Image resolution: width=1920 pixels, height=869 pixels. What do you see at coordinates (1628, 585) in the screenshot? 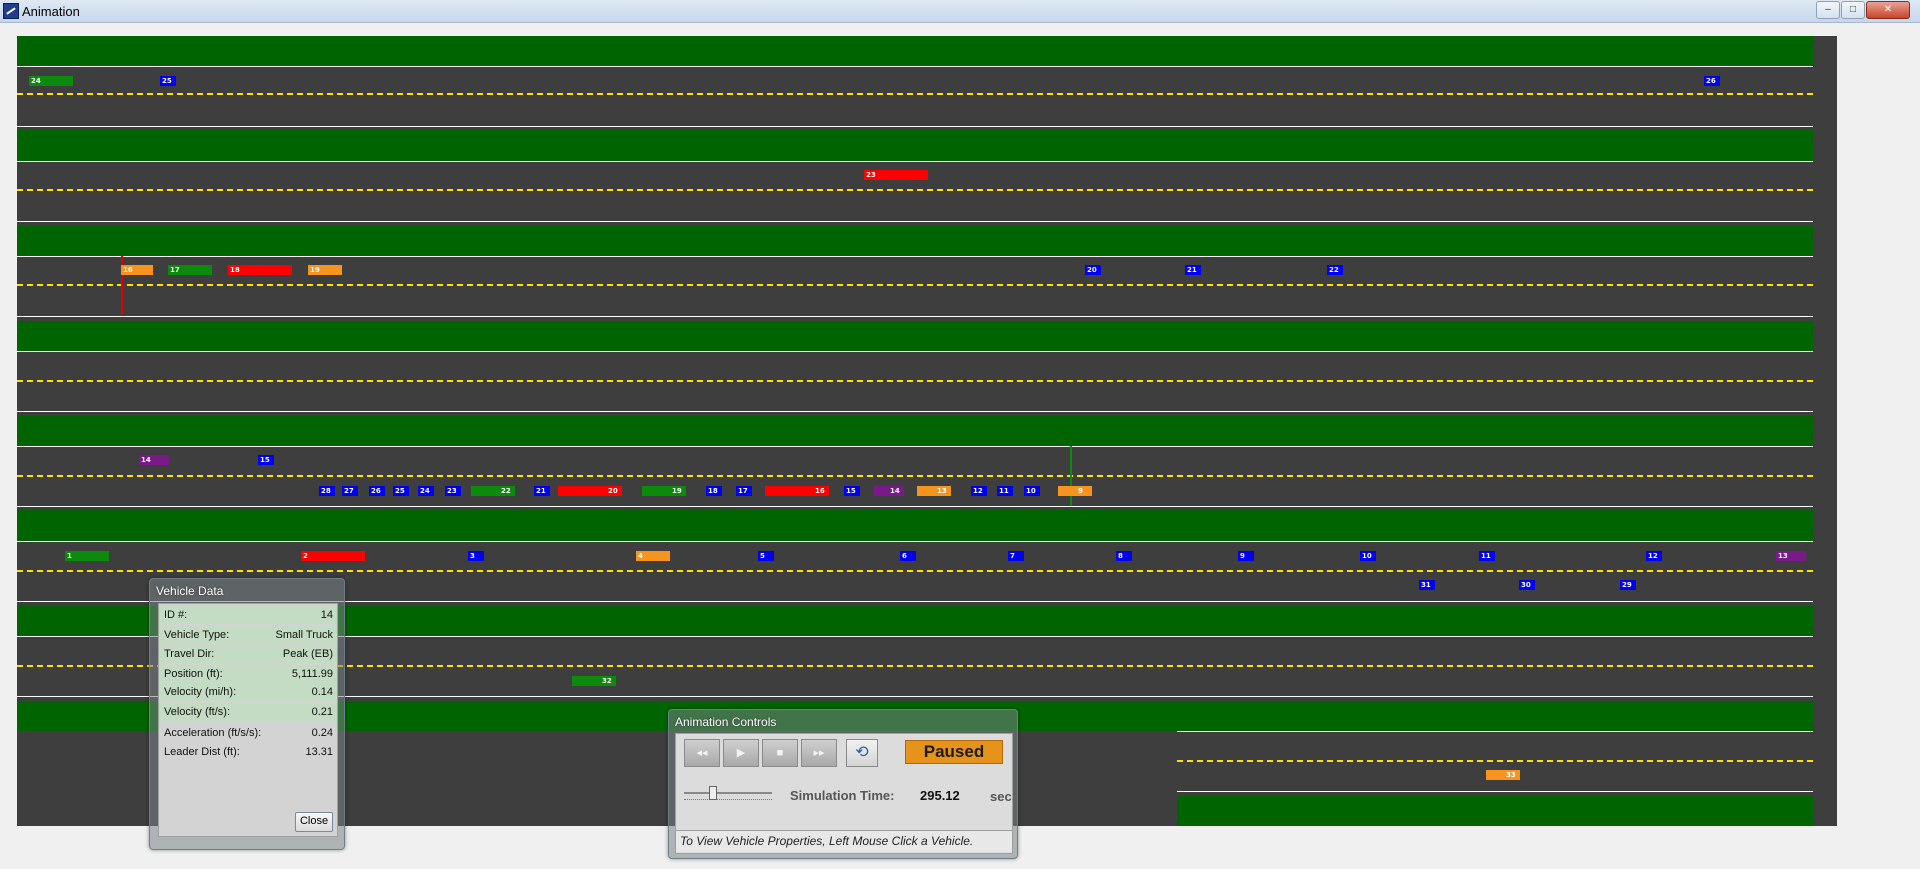
I see `vehicle: 29` at bounding box center [1628, 585].